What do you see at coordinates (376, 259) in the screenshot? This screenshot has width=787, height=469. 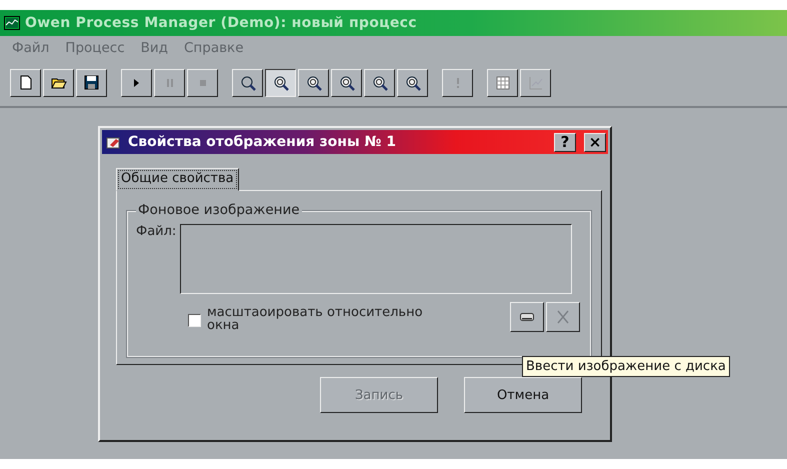 I see `file-field` at bounding box center [376, 259].